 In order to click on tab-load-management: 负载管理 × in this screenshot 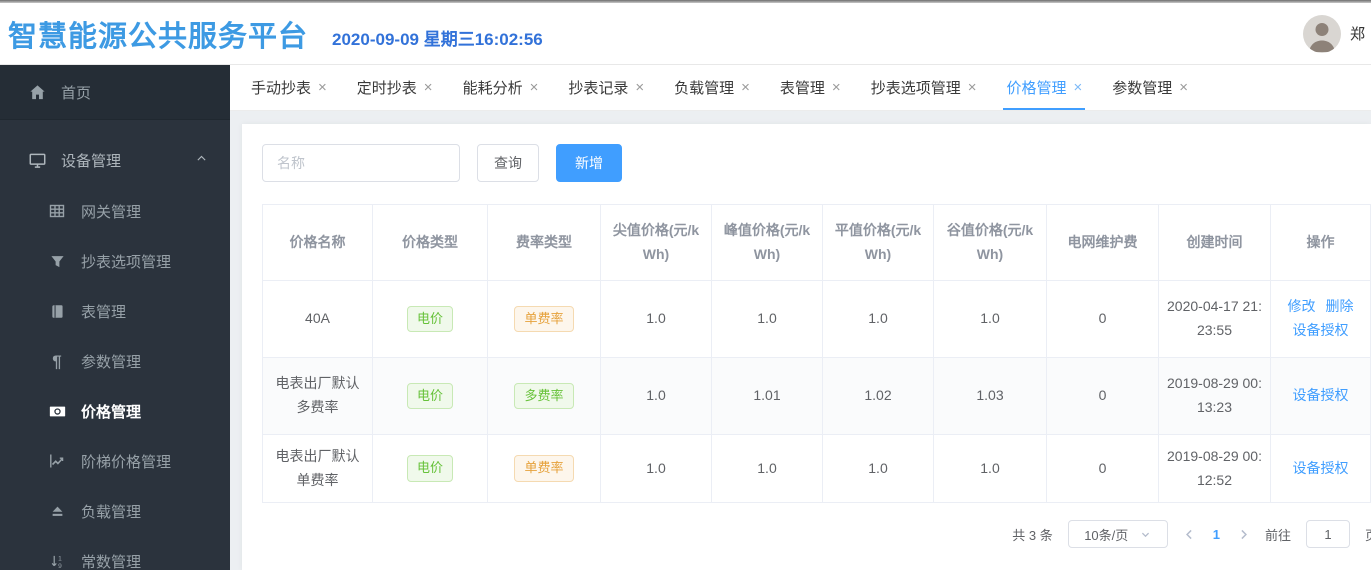, I will do `click(712, 87)`.